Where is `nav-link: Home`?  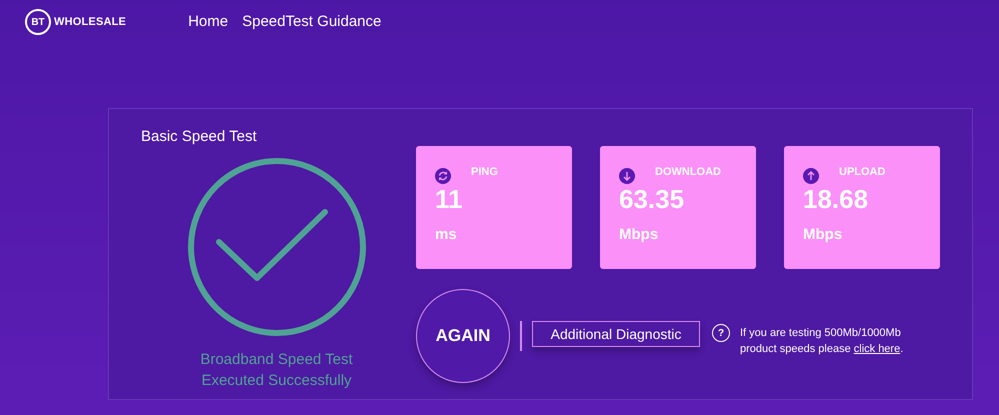 nav-link: Home is located at coordinates (208, 21).